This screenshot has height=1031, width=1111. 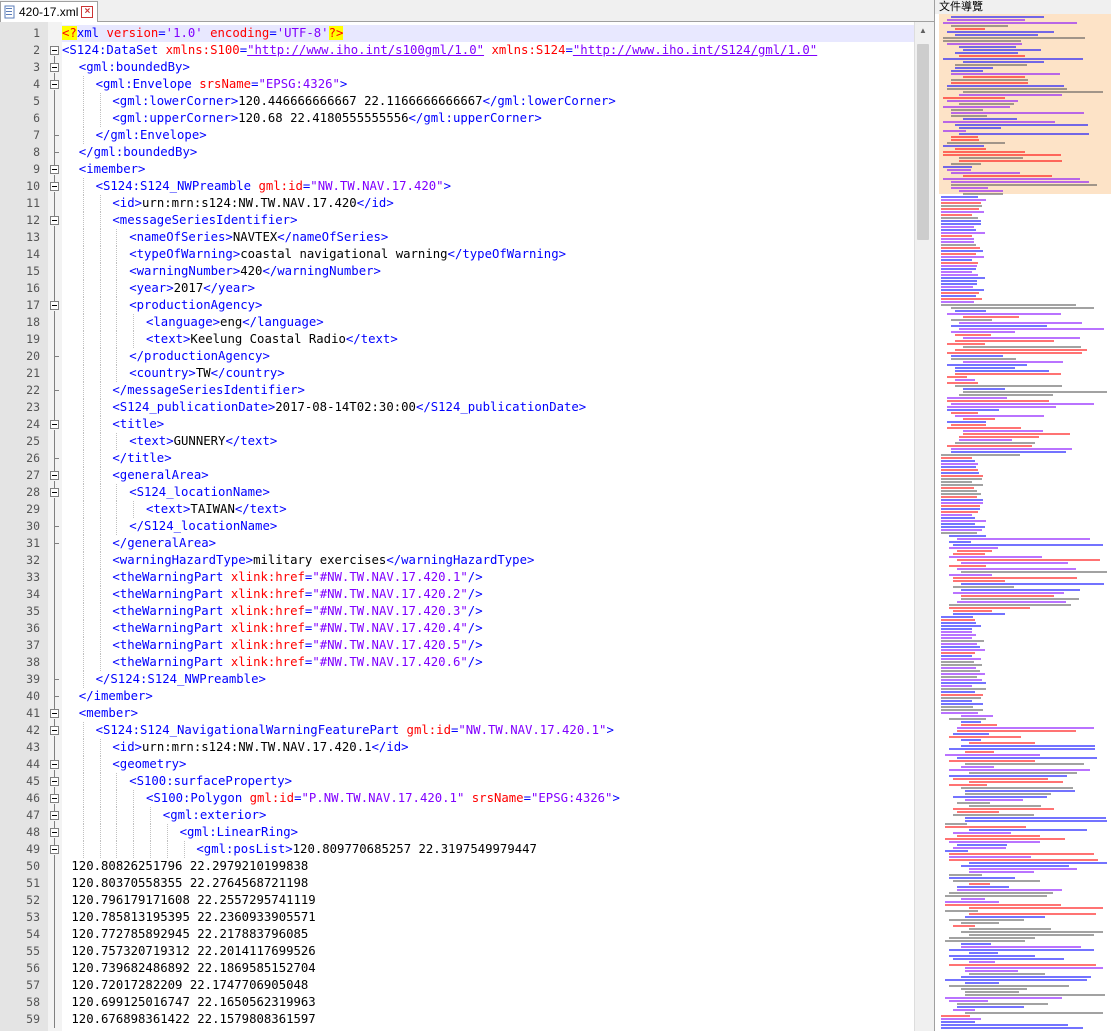 I want to click on code-line: <gml:LinearRing>, so click(x=239, y=832).